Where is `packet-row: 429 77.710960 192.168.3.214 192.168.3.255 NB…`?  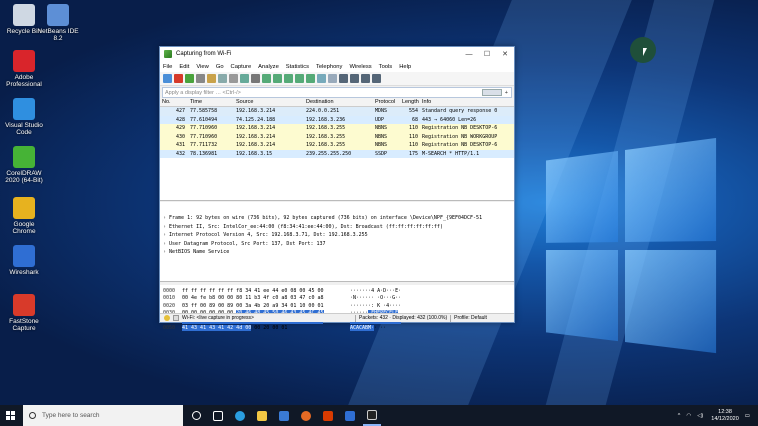
packet-row: 429 77.710960 192.168.3.214 192.168.3.255 NB… is located at coordinates (337, 128).